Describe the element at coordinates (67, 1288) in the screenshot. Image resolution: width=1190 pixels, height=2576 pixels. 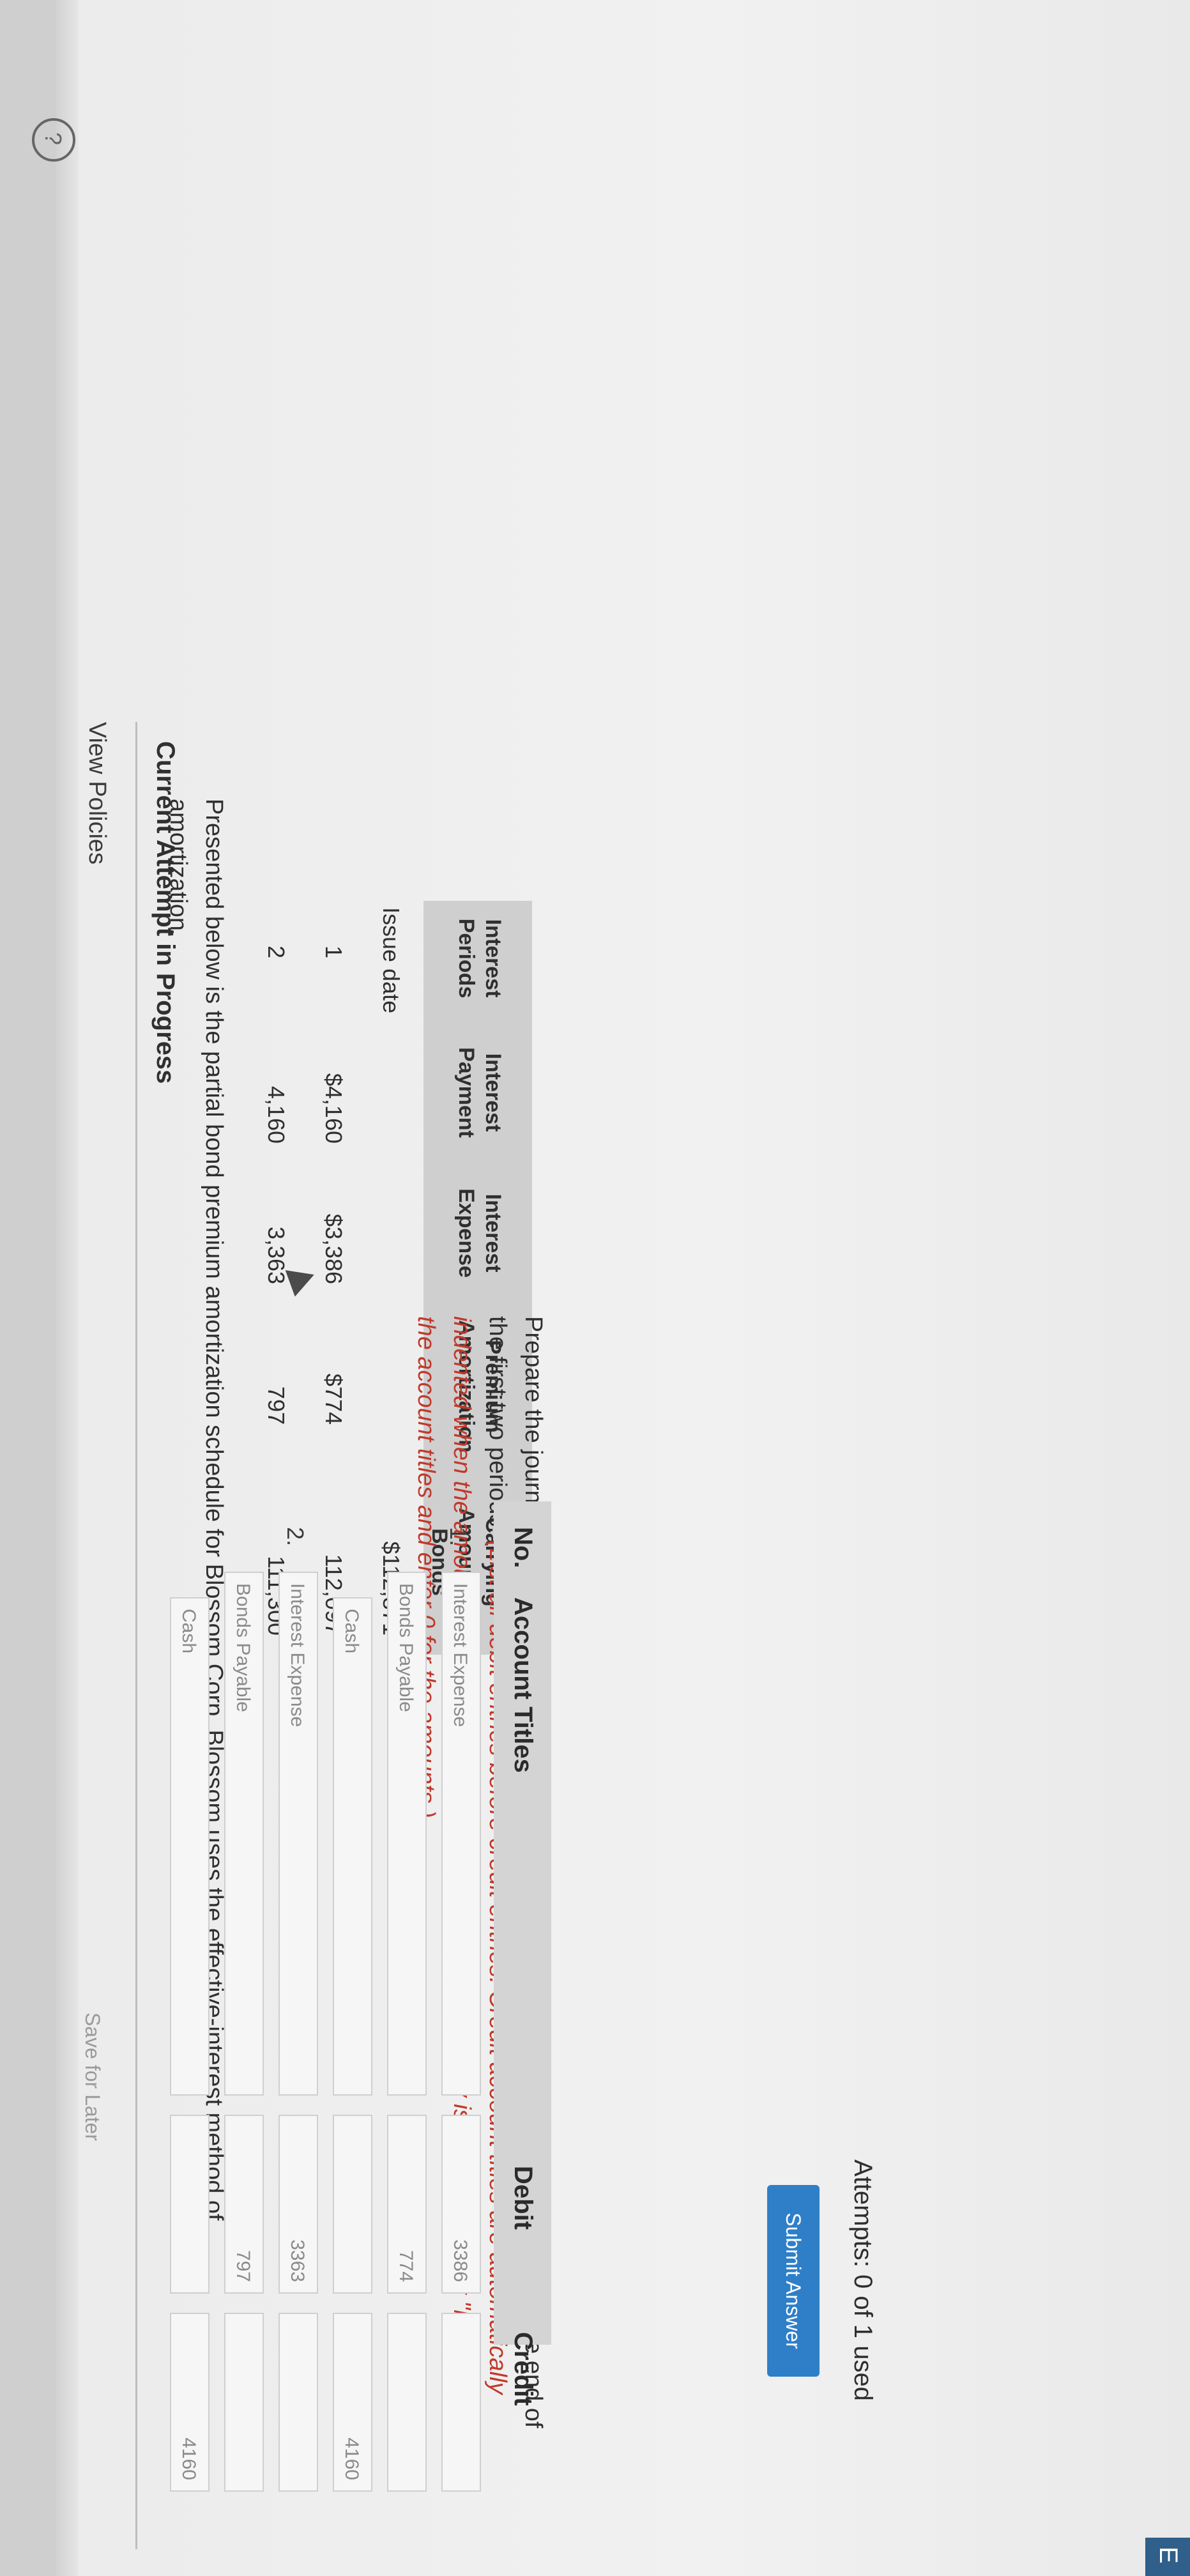
I see `browser-edge` at that location.